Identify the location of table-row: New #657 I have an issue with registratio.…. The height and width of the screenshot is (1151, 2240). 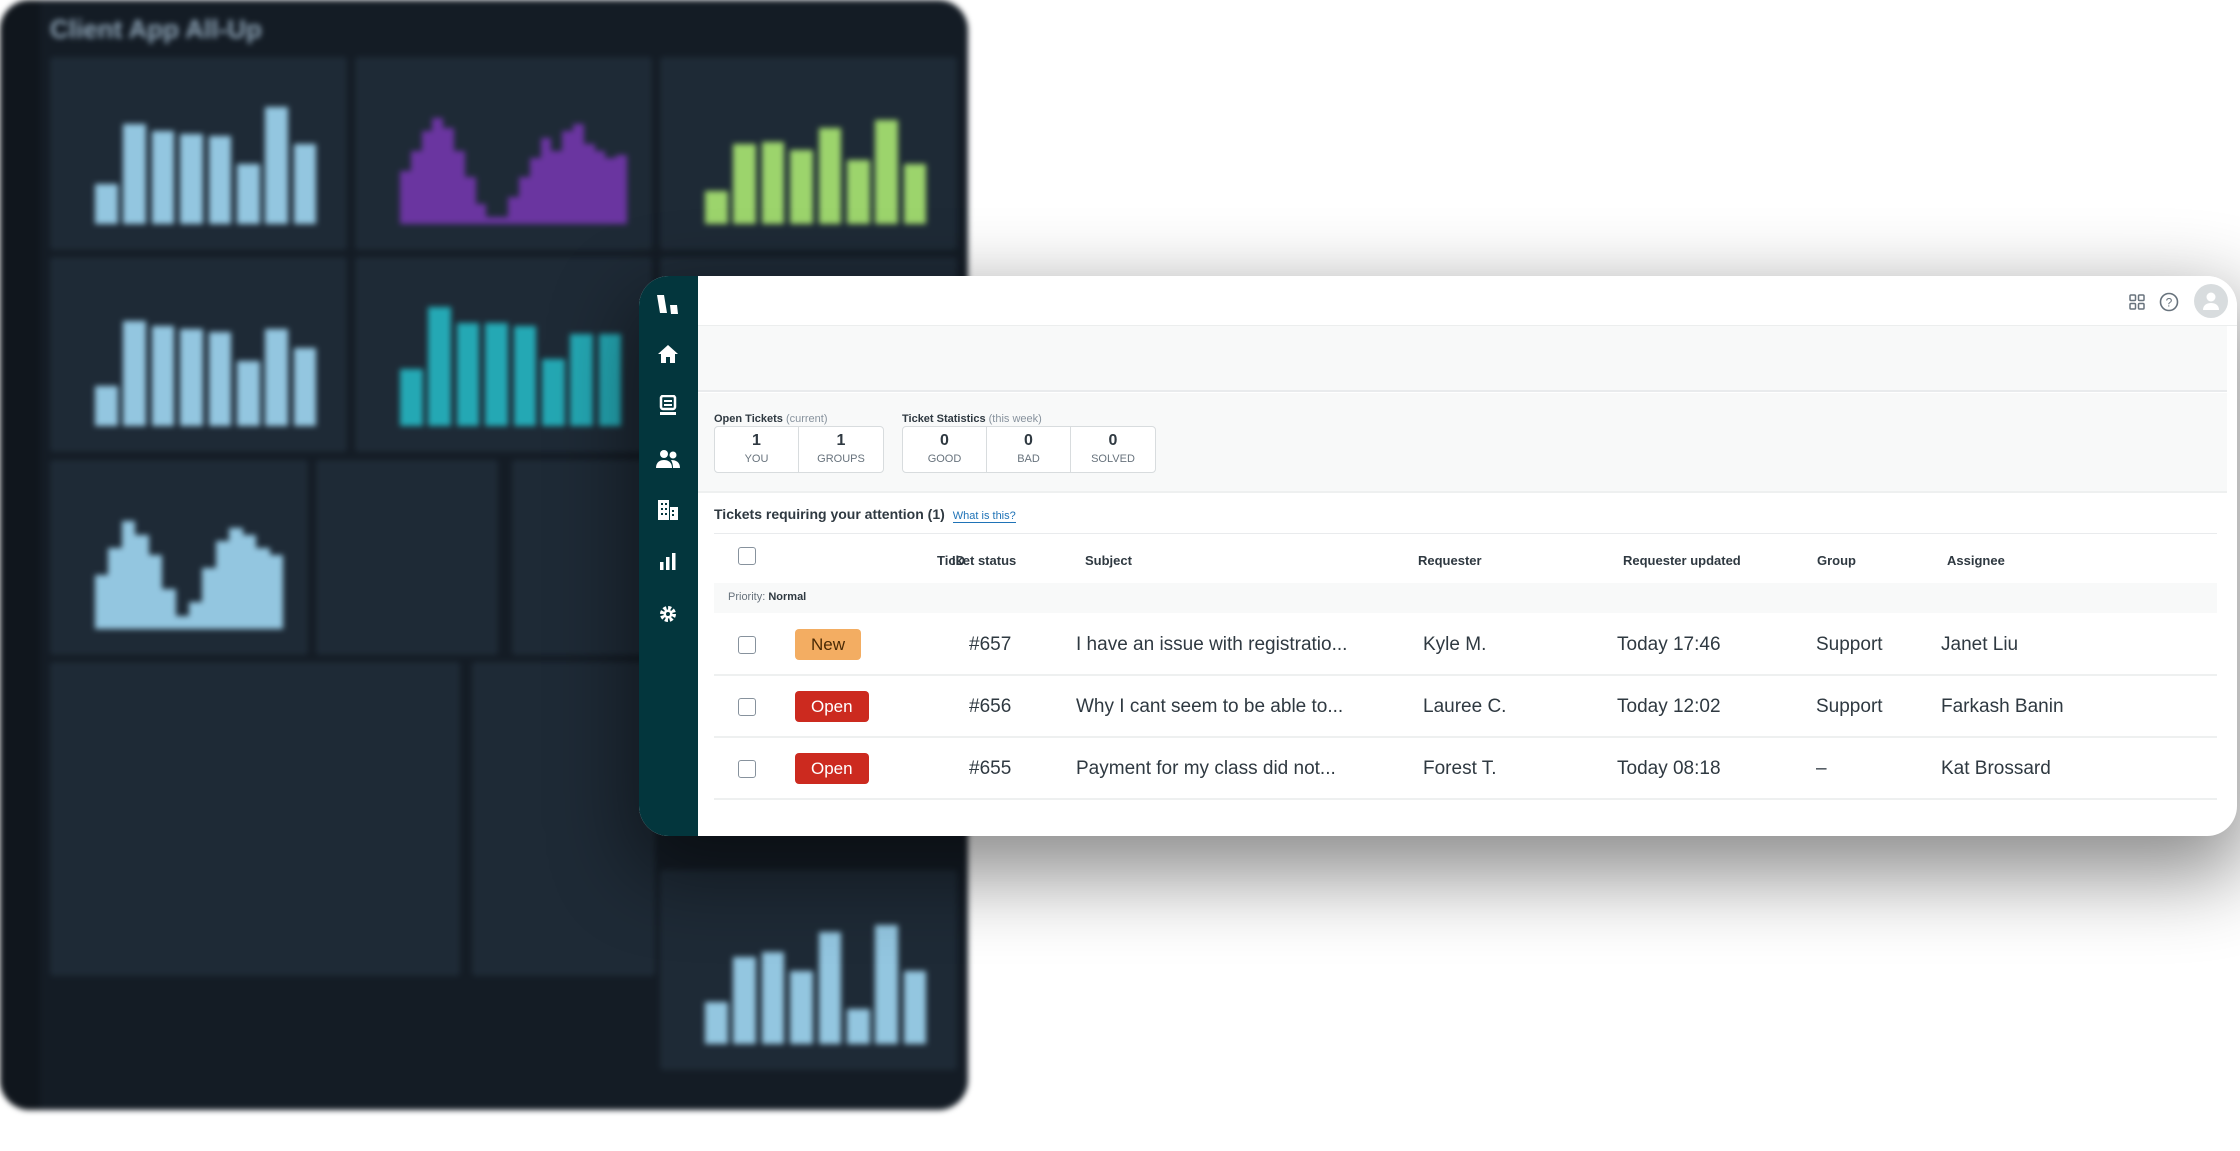
(1465, 645).